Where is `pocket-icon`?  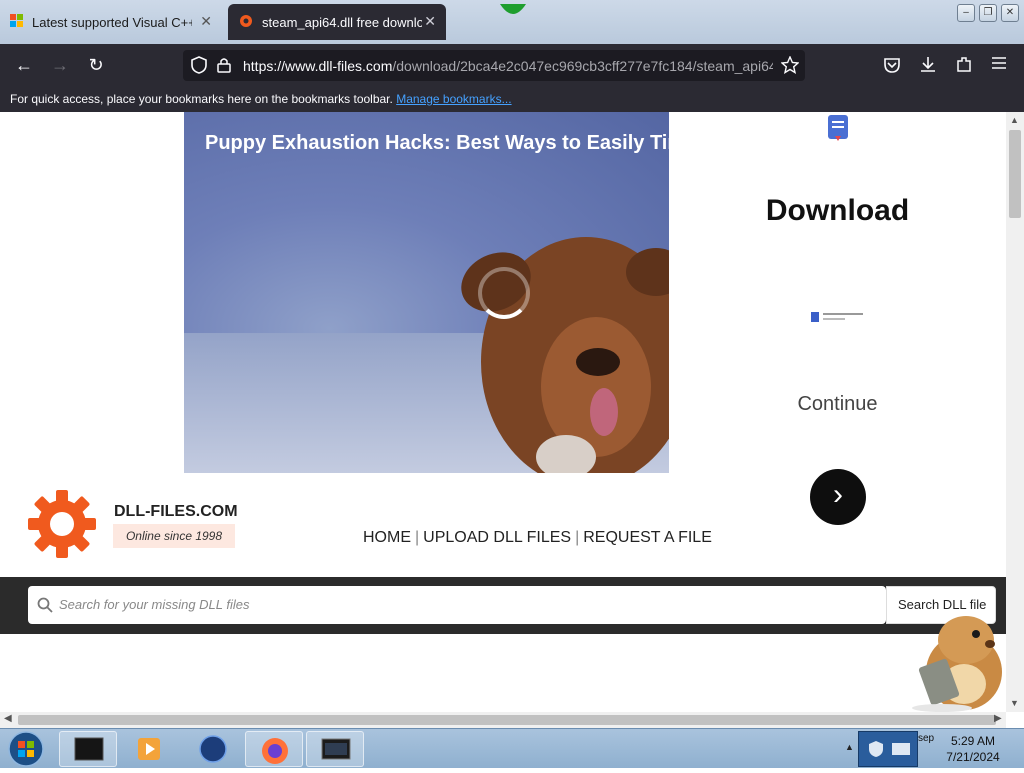 pocket-icon is located at coordinates (892, 67).